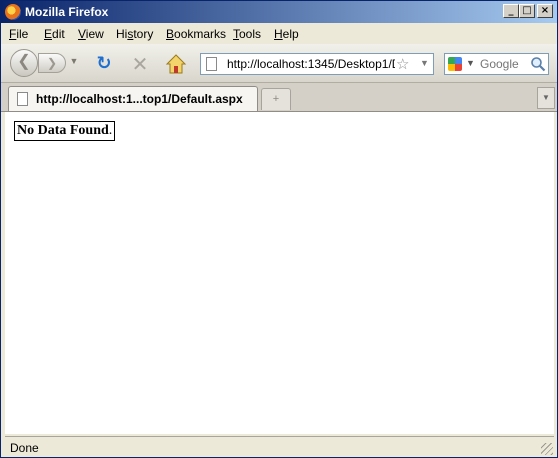  I want to click on stop-button: ✕, so click(140, 64).